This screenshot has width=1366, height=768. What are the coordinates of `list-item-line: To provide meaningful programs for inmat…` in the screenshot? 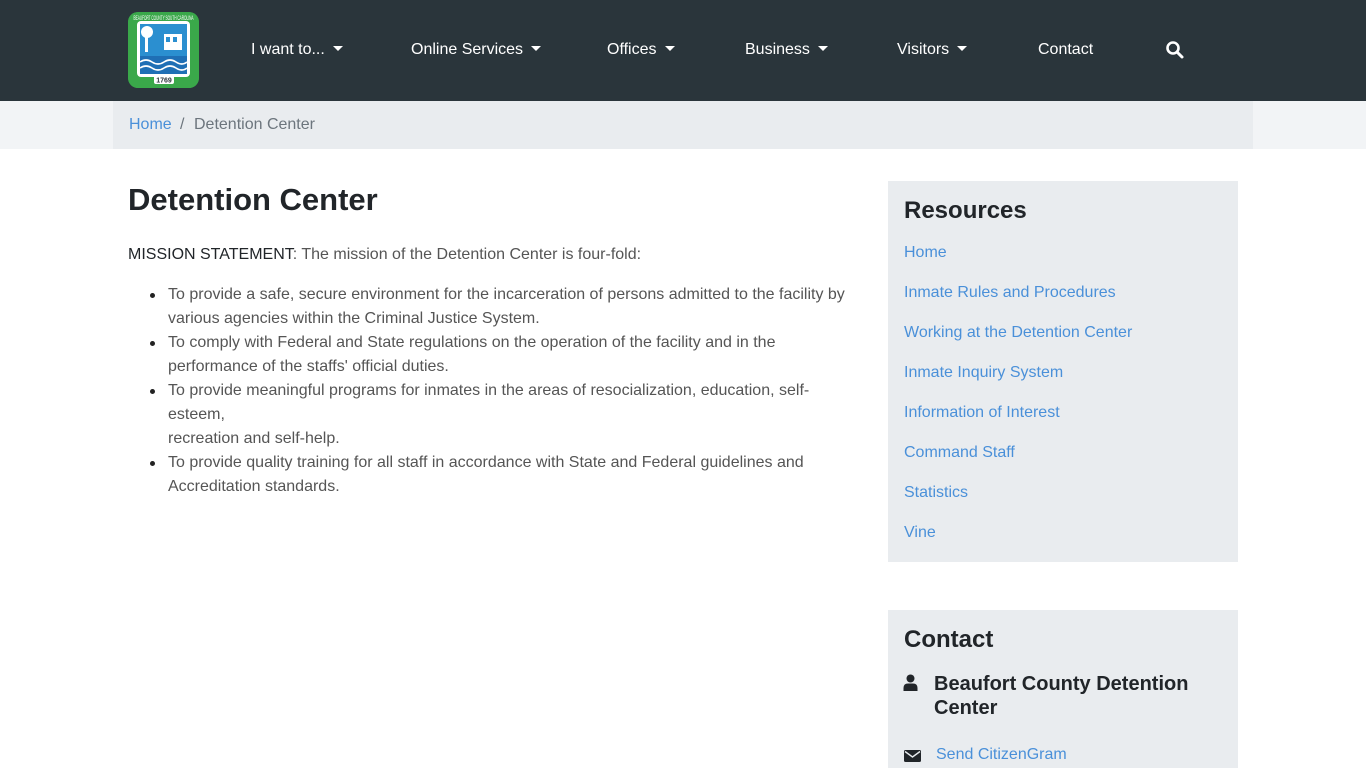 It's located at (489, 402).